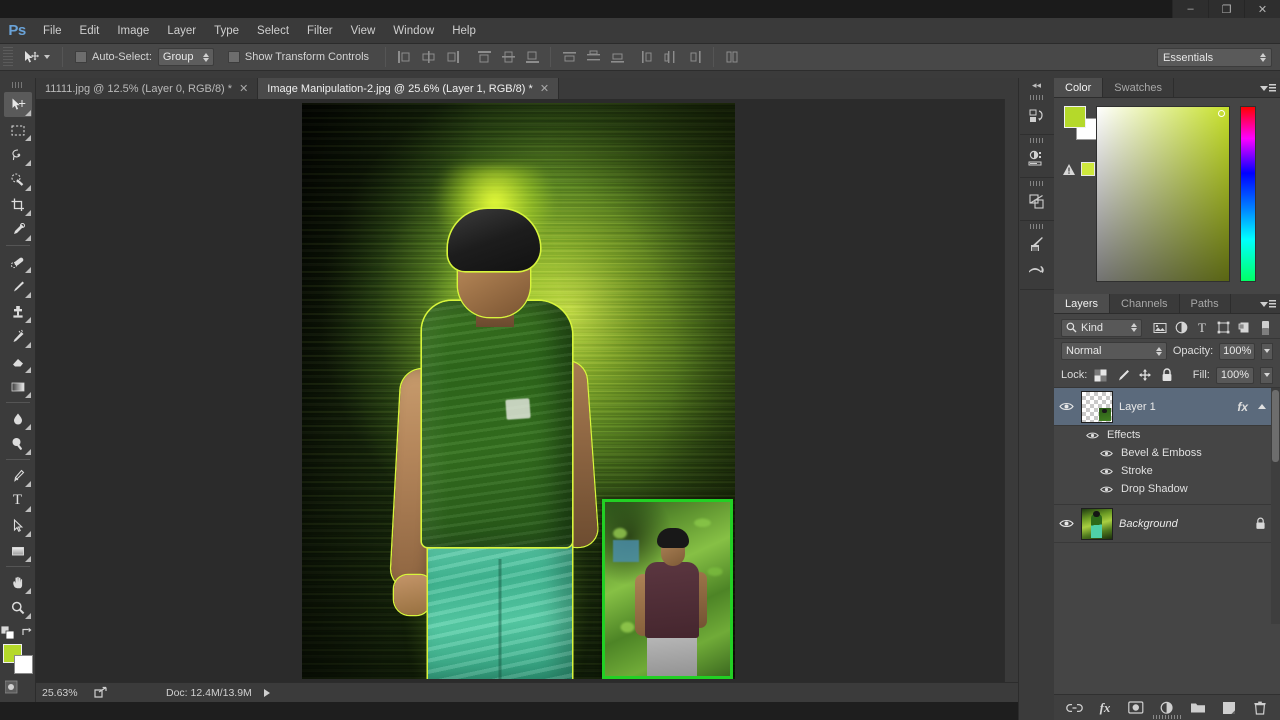 This screenshot has width=1280, height=720. Describe the element at coordinates (47, 57) in the screenshot. I see `tool-preset-chevron-down-icon` at that location.